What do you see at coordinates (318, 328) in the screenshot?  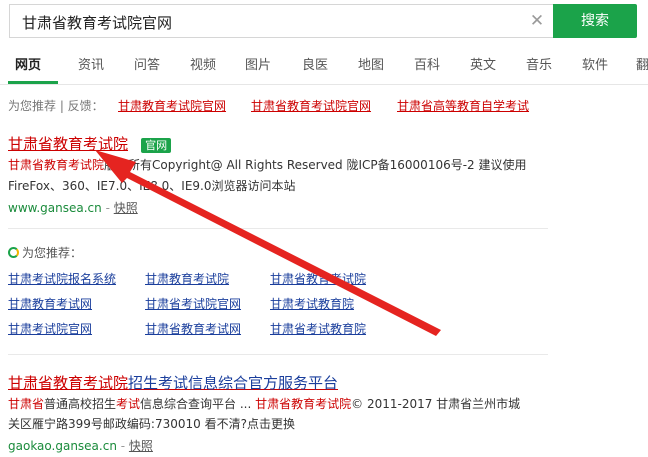 I see `recommend-item: 甘肃省考试教育院` at bounding box center [318, 328].